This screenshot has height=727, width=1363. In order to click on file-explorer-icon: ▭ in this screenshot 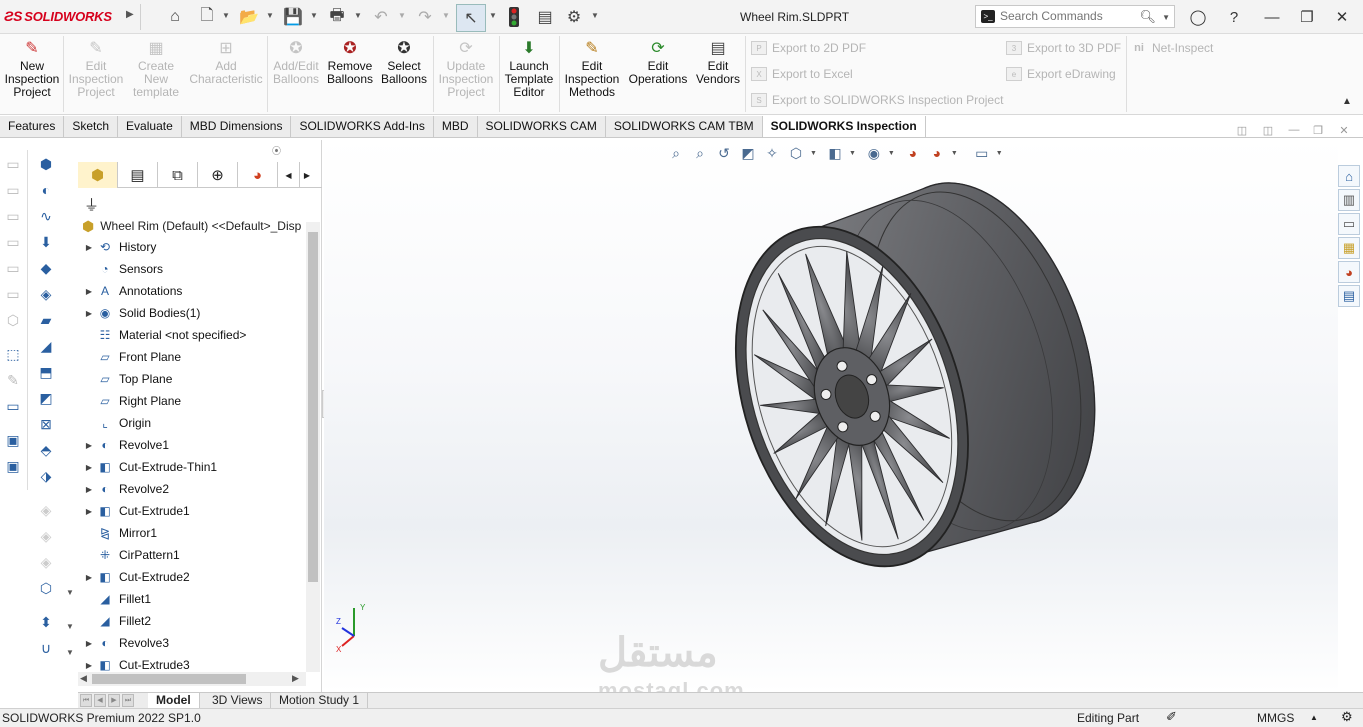, I will do `click(1349, 224)`.